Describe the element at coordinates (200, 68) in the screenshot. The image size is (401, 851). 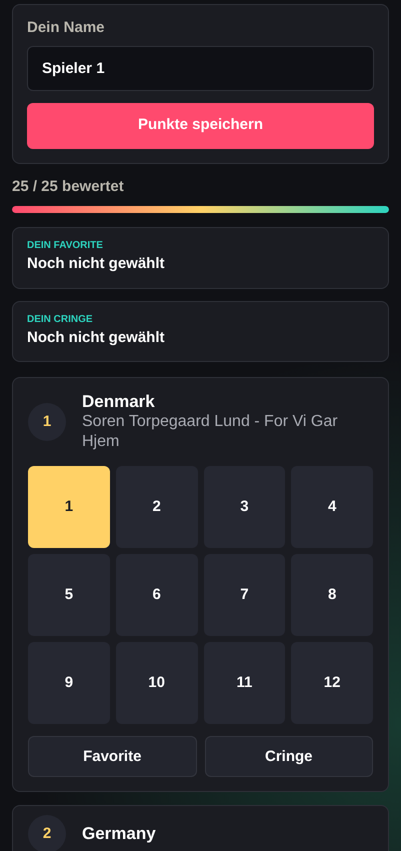
I see `name-input: Spieler 1` at that location.